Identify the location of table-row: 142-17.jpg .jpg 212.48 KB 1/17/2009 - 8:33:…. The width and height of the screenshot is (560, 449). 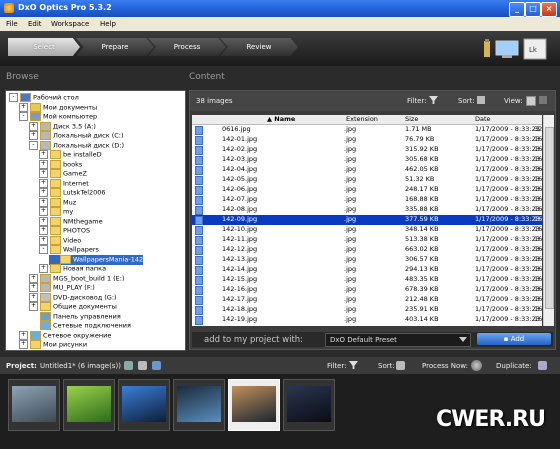
(367, 300).